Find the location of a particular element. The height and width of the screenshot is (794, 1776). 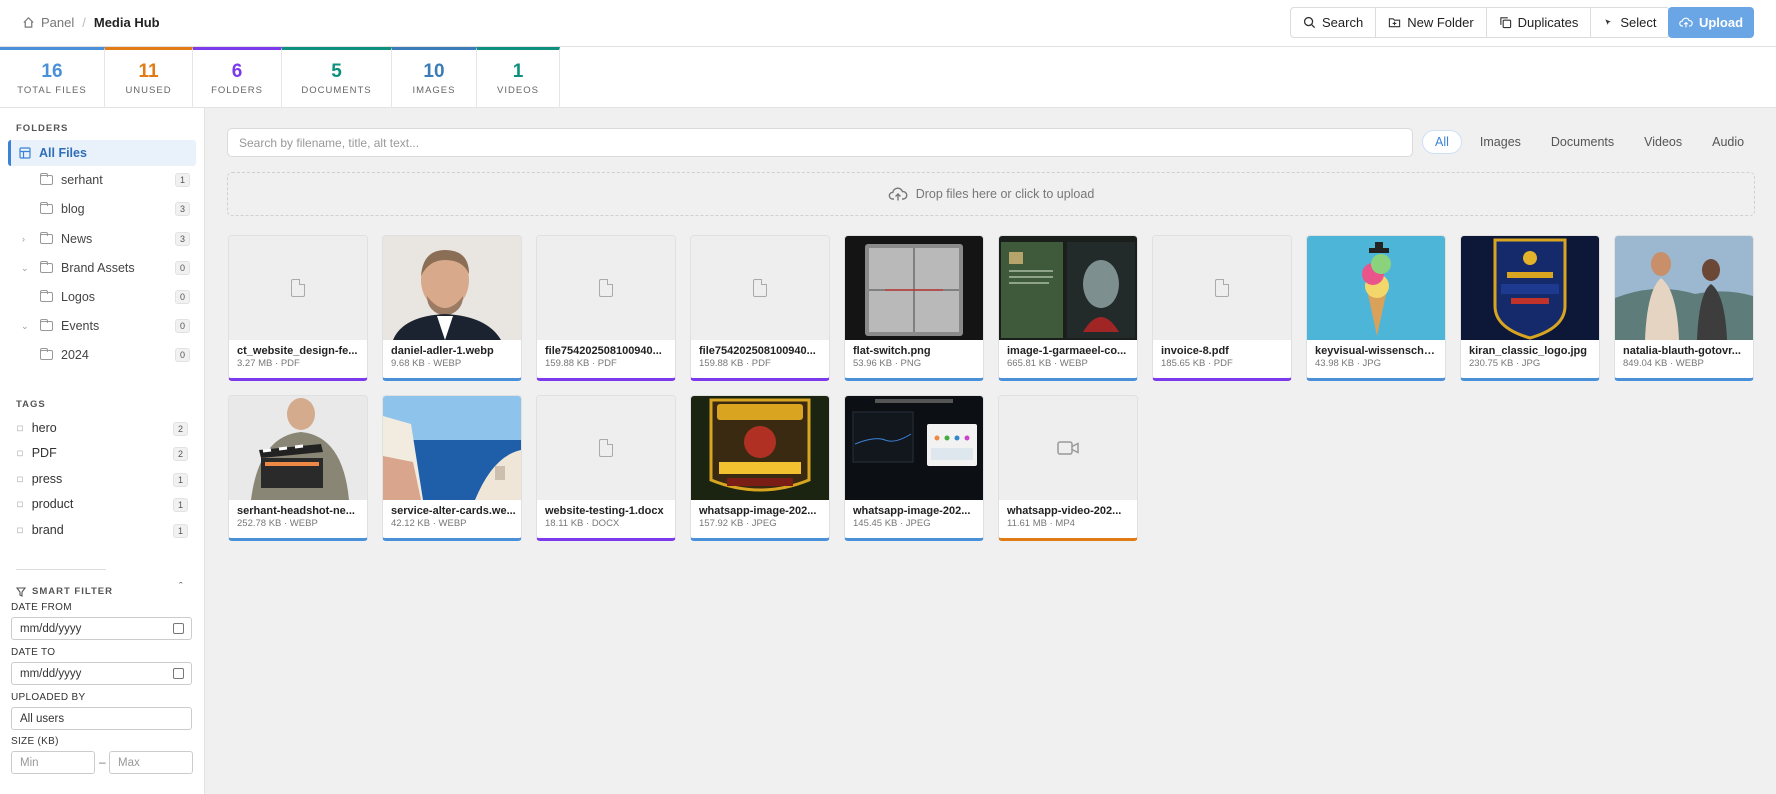

book-cover-image is located at coordinates (1068, 288).